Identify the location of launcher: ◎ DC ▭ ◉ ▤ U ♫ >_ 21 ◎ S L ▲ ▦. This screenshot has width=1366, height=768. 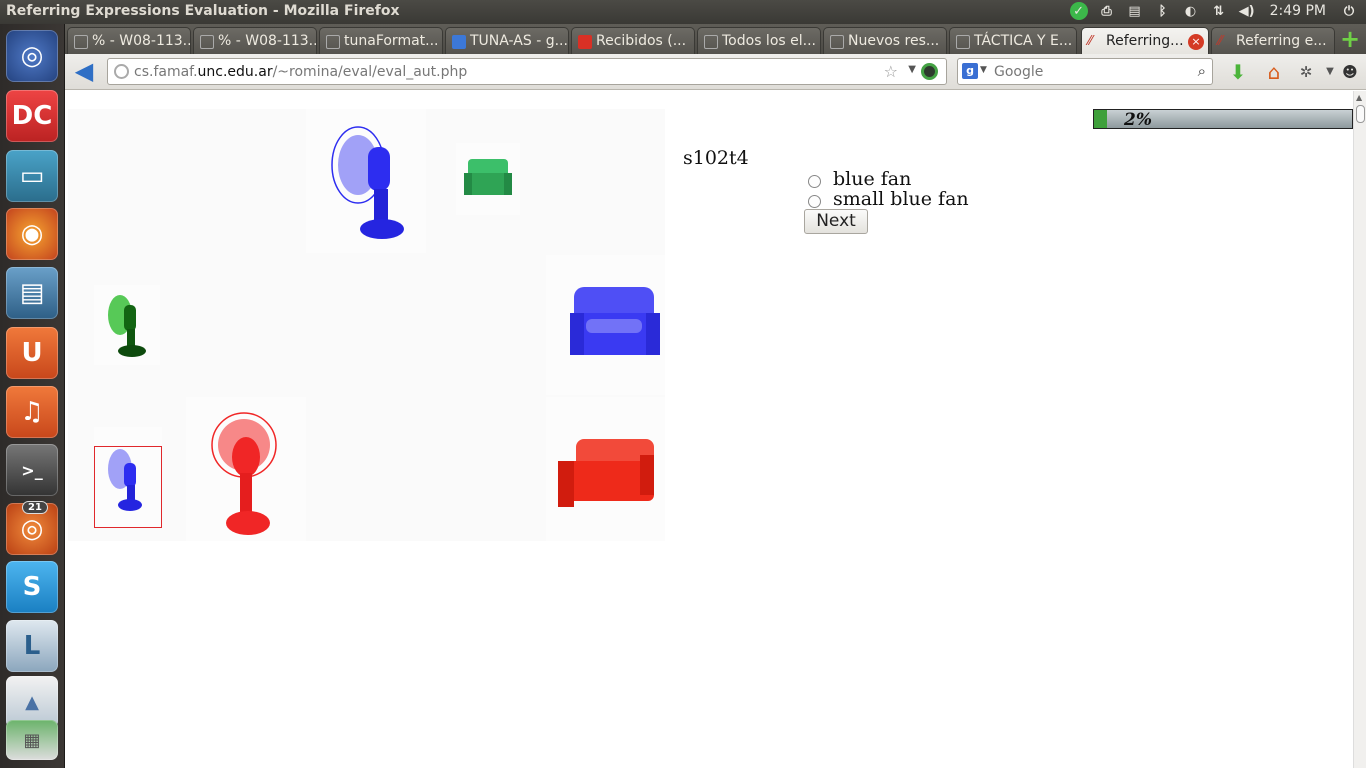
(32, 396).